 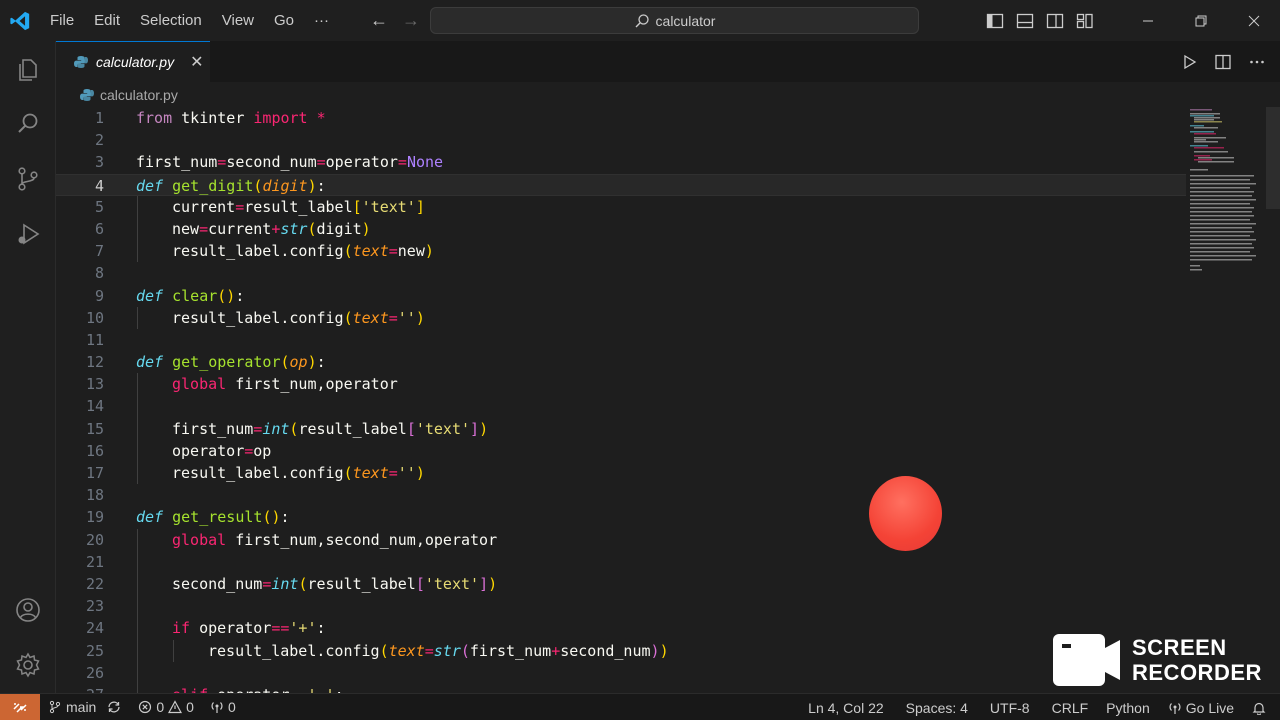 I want to click on code-line: 18, so click(x=621, y=495).